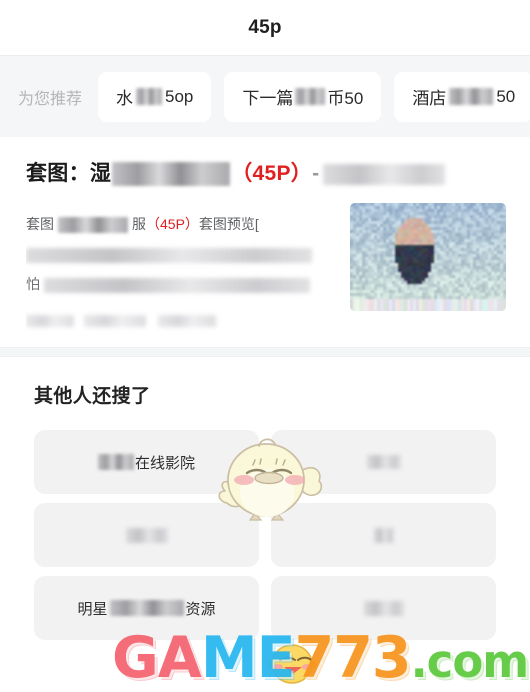  What do you see at coordinates (506, 96) in the screenshot?
I see `chip-suffix-text: 50` at bounding box center [506, 96].